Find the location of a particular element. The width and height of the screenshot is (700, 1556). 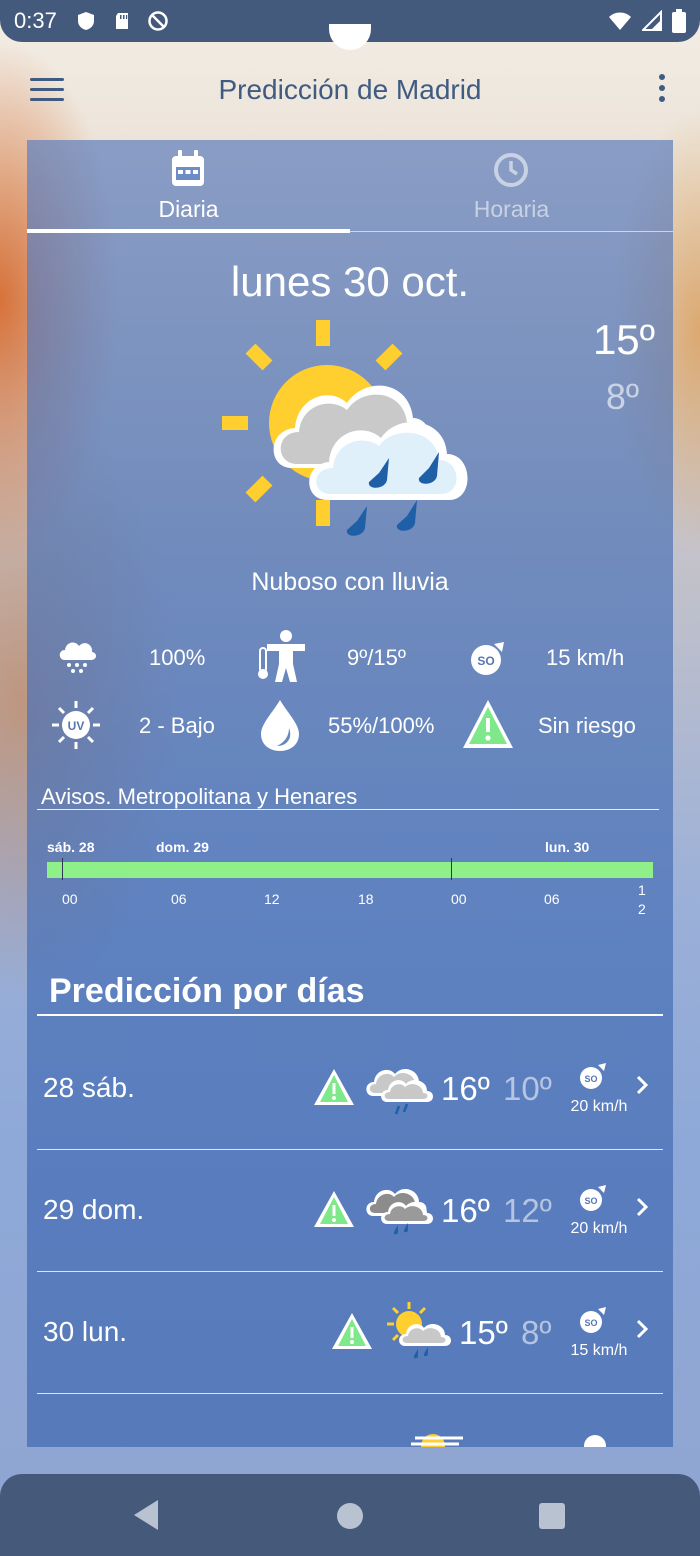

tab-diaria: Diaria is located at coordinates (188, 187).